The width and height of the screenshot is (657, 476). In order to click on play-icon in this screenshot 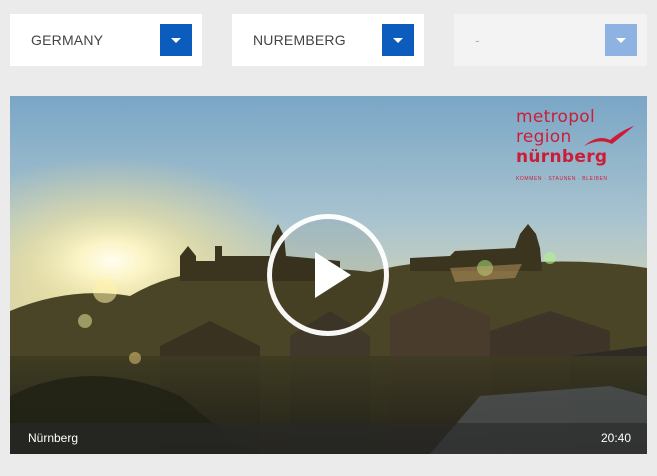, I will do `click(333, 275)`.